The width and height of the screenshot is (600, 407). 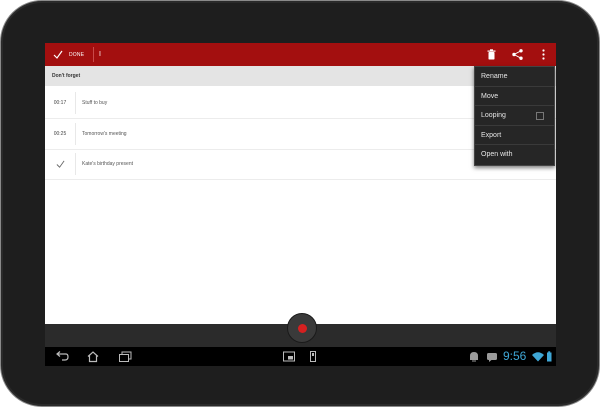 What do you see at coordinates (313, 356) in the screenshot?
I see `usb-icon` at bounding box center [313, 356].